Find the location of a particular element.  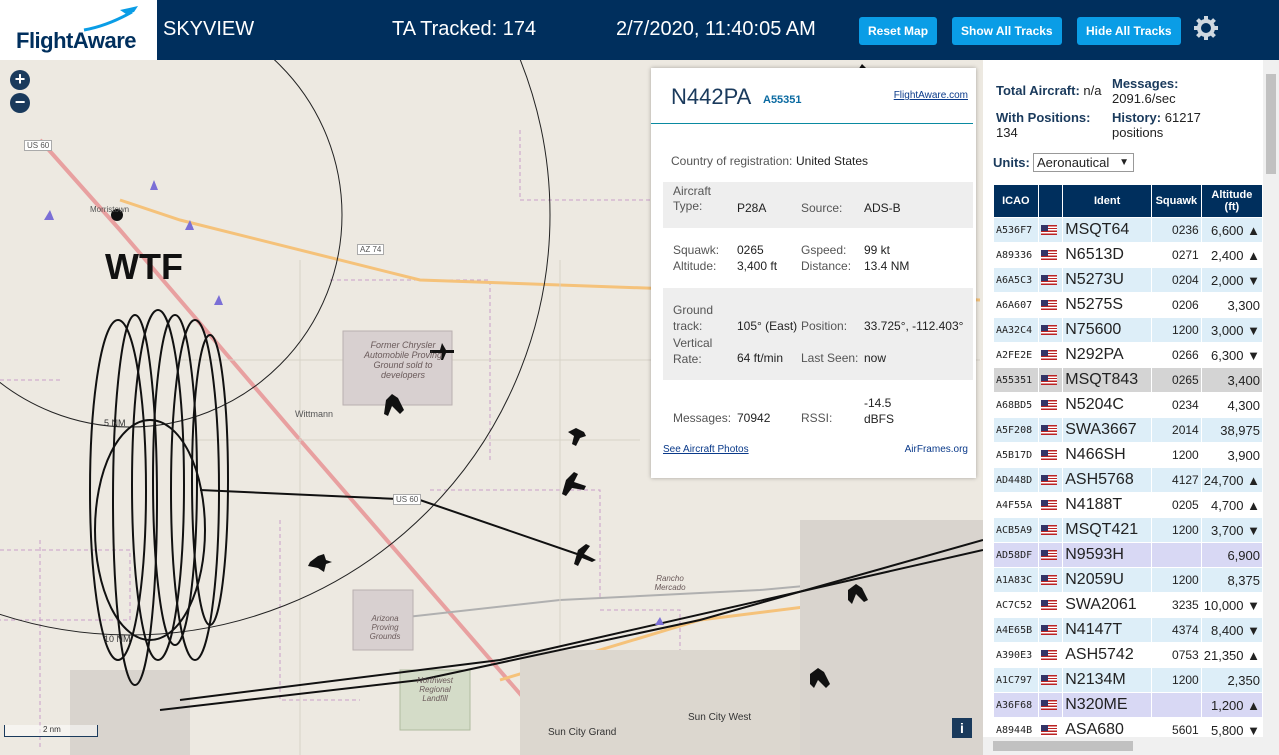

squawk-value: 0265 is located at coordinates (750, 250).